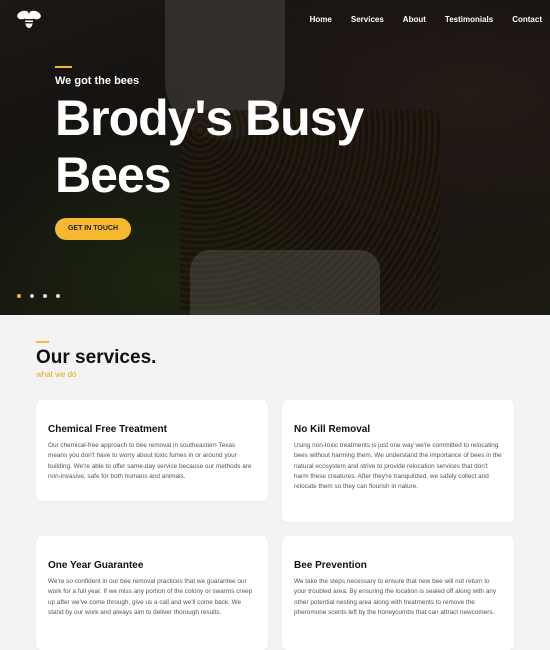 This screenshot has width=550, height=650. Describe the element at coordinates (367, 19) in the screenshot. I see `nav-services: Services` at that location.